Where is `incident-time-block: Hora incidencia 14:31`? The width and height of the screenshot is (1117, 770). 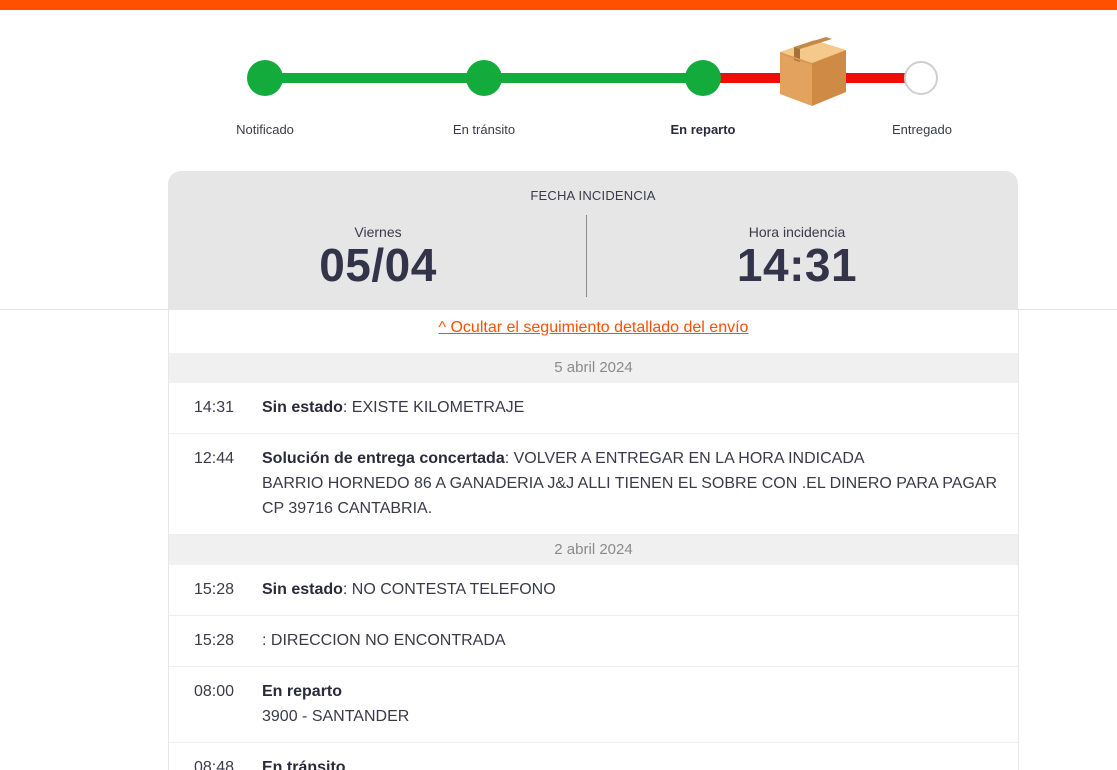 incident-time-block: Hora incidencia 14:31 is located at coordinates (797, 256).